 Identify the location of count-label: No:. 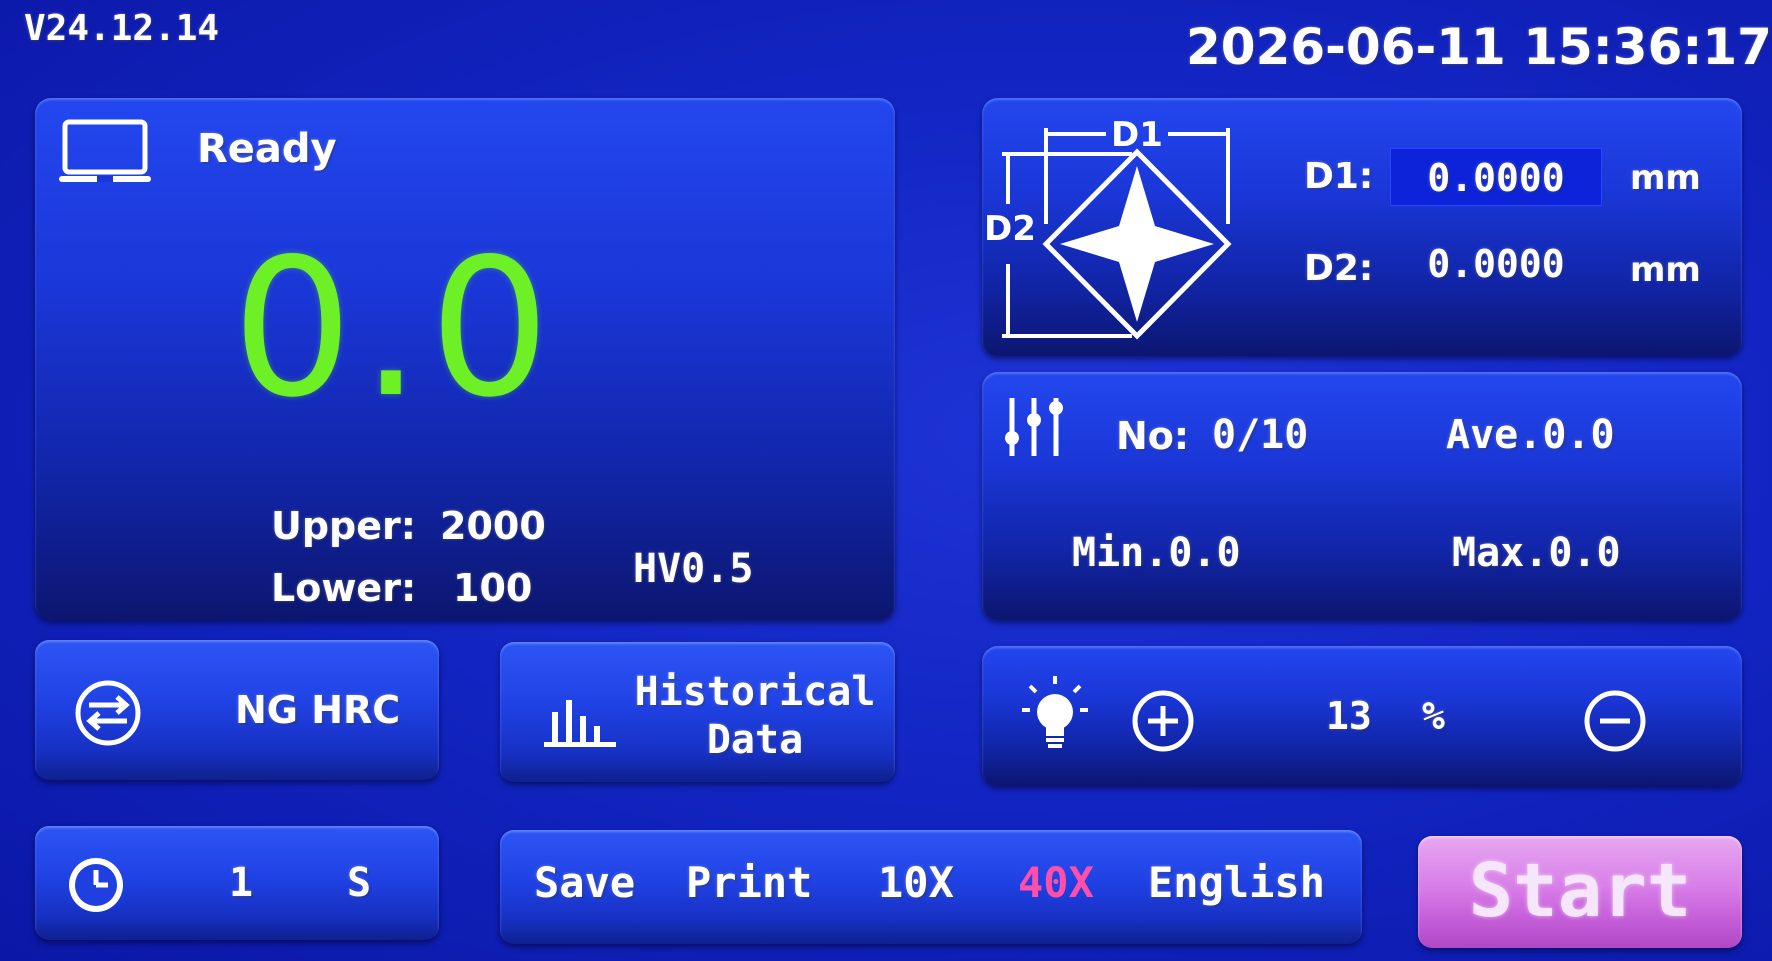
(1153, 436).